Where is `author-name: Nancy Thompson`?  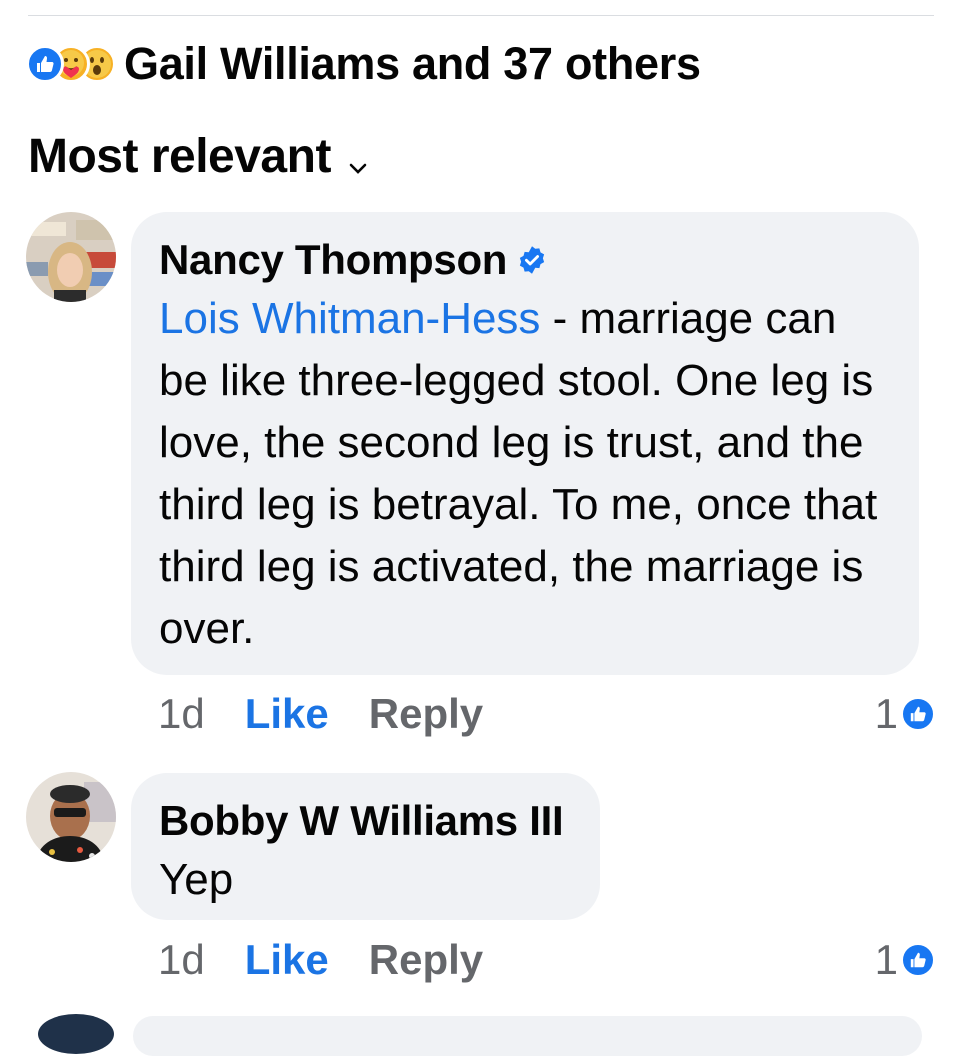
author-name: Nancy Thompson is located at coordinates (333, 260).